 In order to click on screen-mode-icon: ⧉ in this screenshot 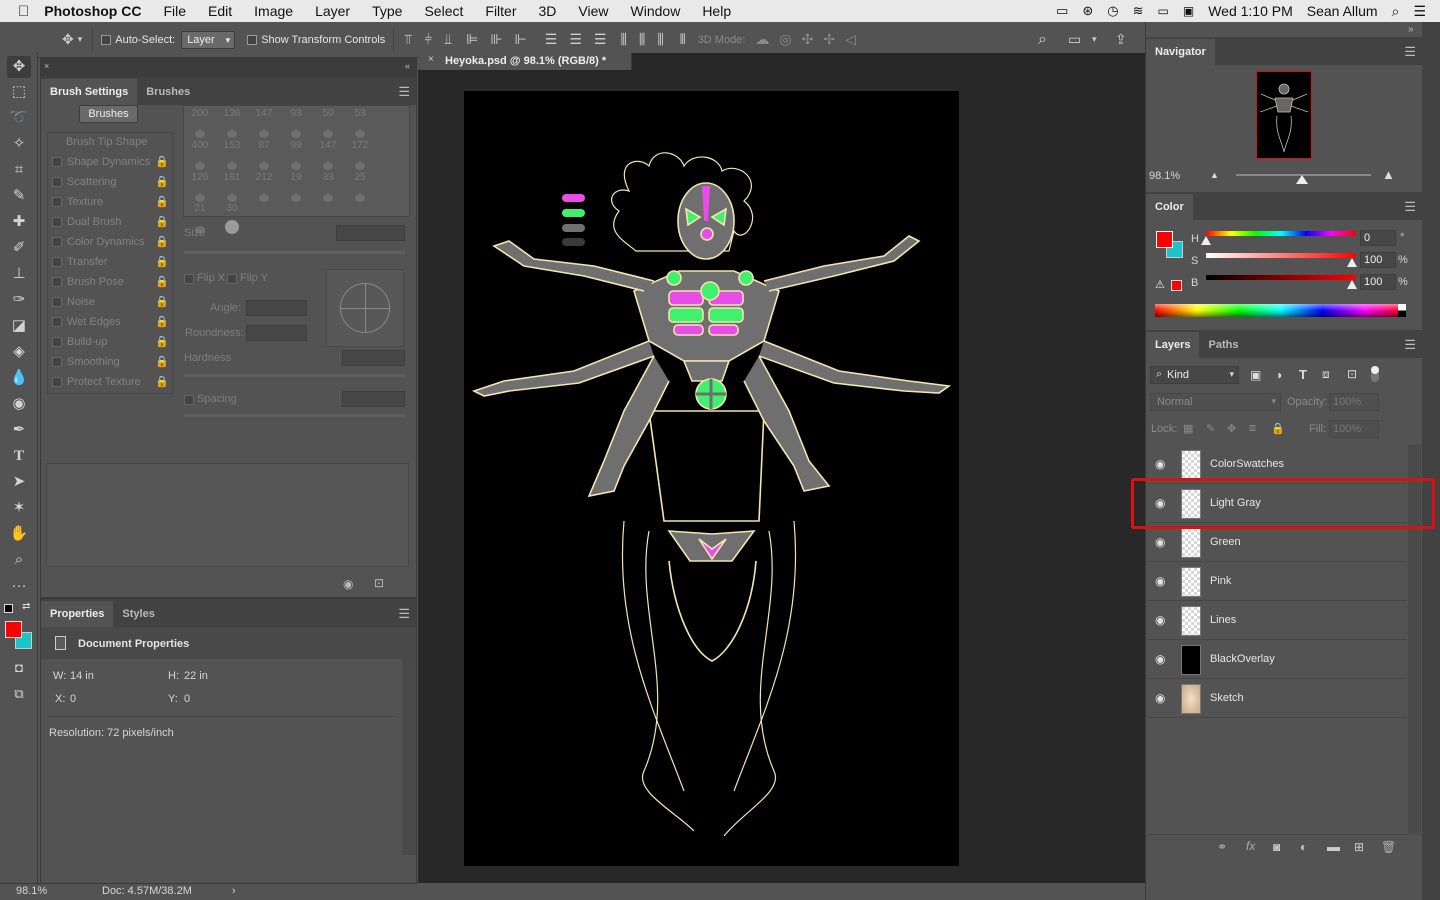, I will do `click(19, 694)`.